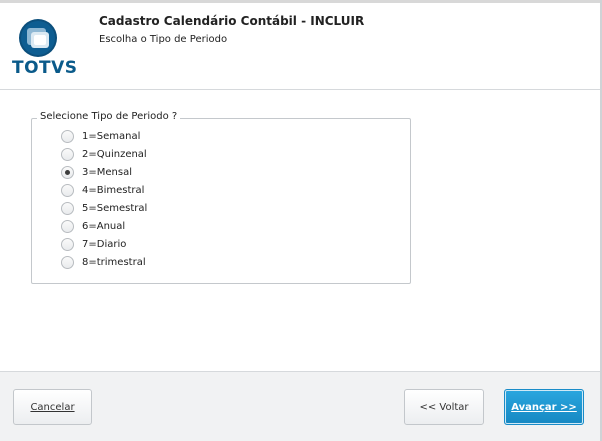 This screenshot has height=441, width=602. I want to click on radio-option-anual: 6=Anual, so click(161, 226).